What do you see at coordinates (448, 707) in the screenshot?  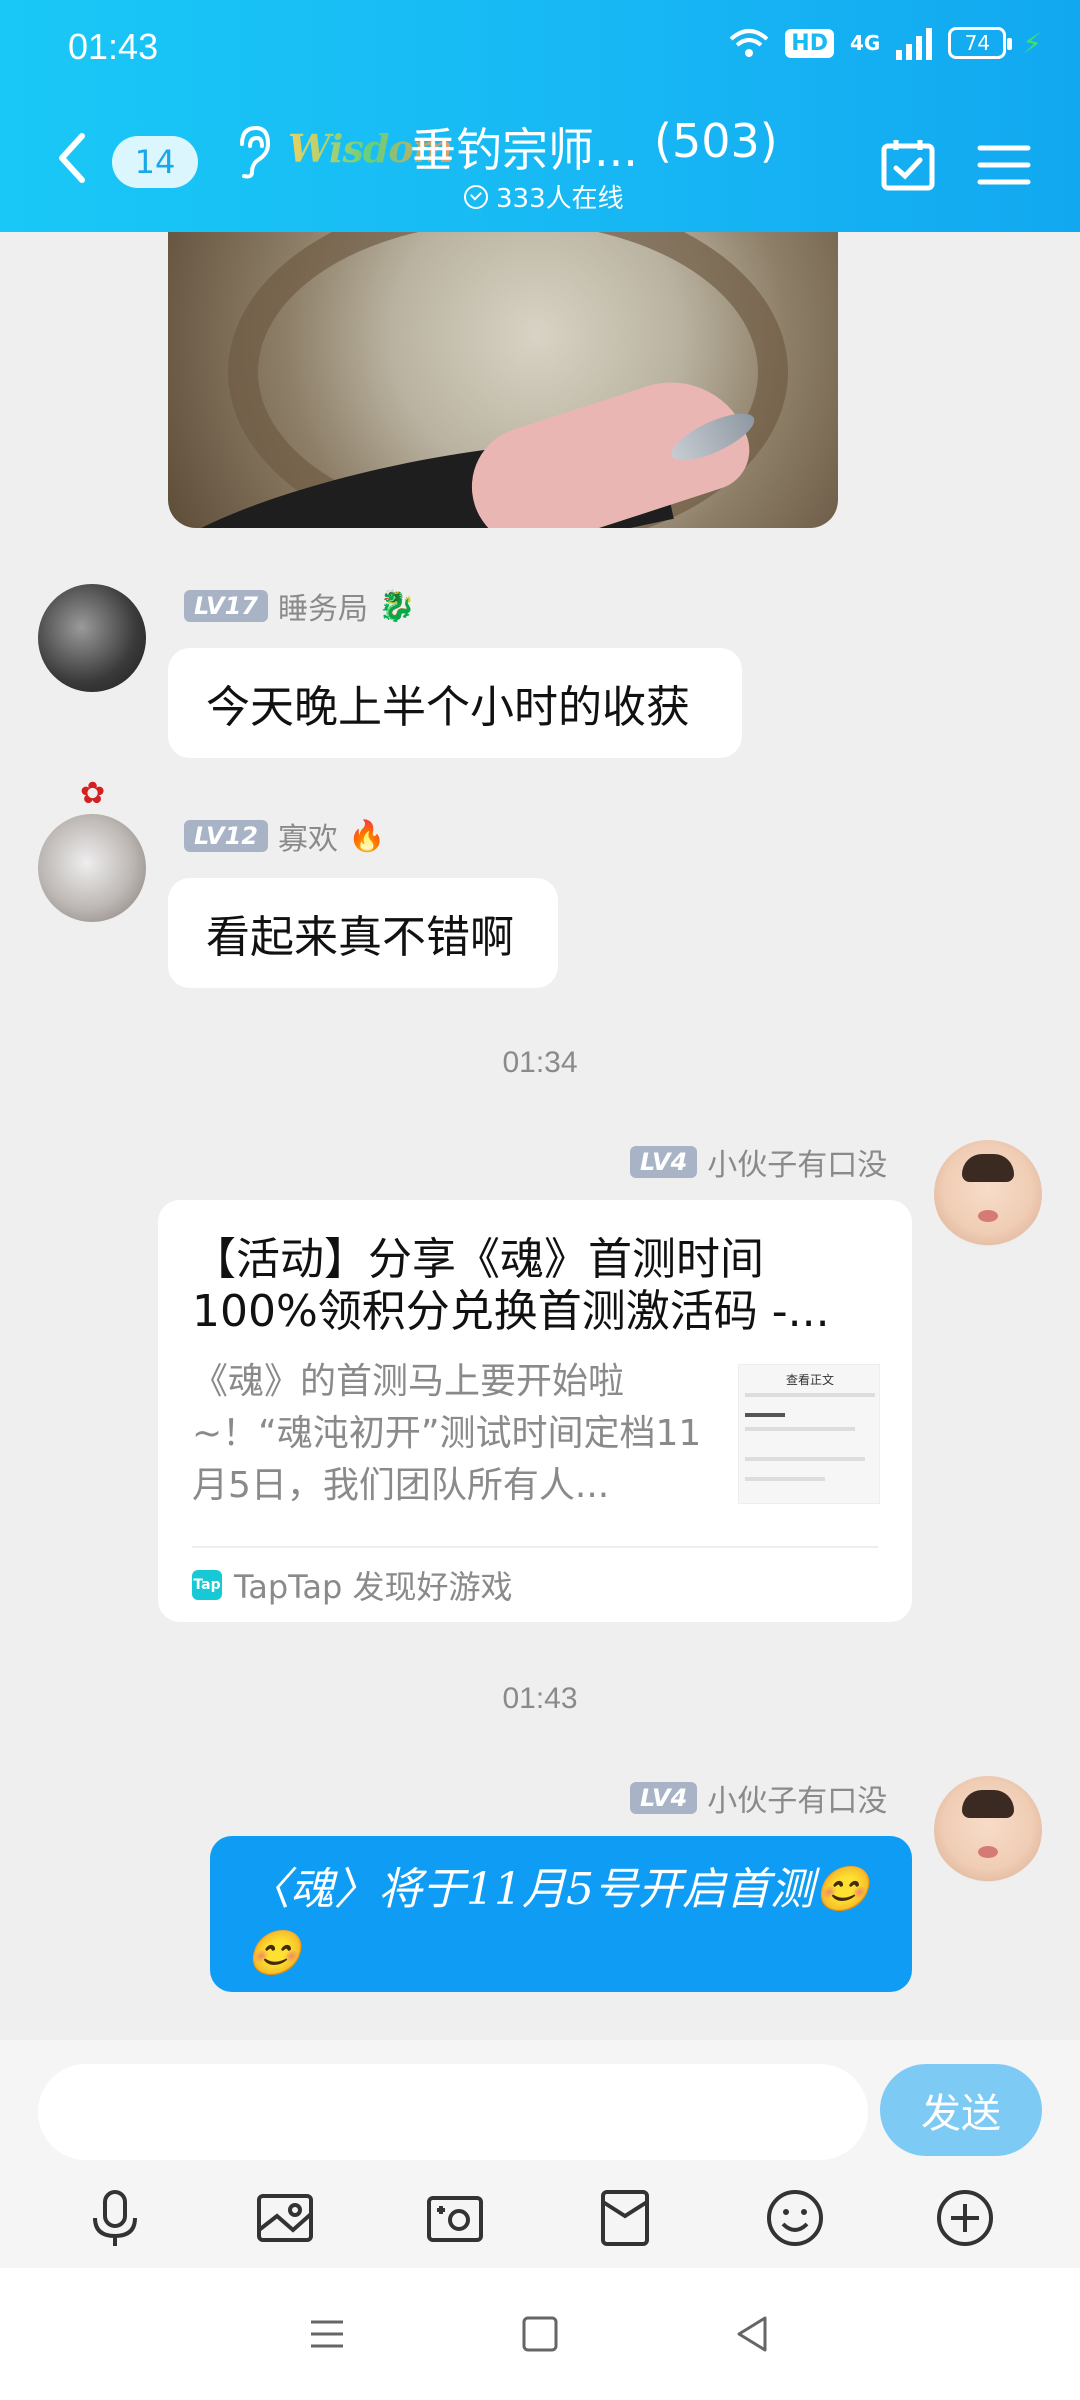 I see `message-text: 今天晚上半个小时的收获` at bounding box center [448, 707].